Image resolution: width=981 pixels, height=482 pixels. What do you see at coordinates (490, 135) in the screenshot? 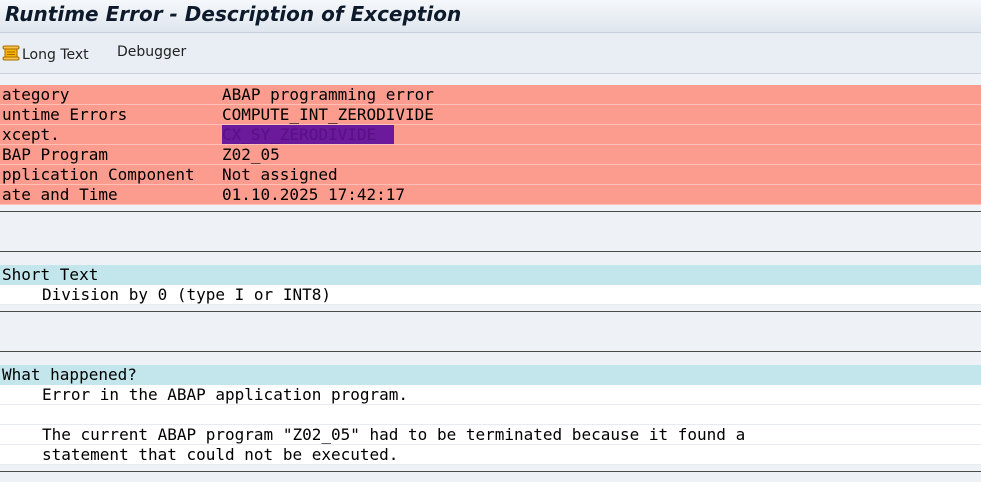
I see `header-row-exception: xcept. CX_SY_ZERODIVIDE` at bounding box center [490, 135].